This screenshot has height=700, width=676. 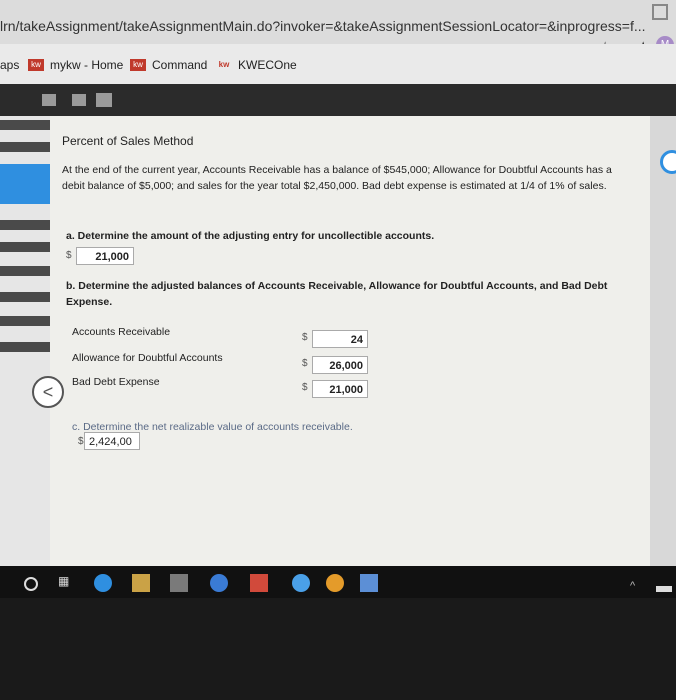 What do you see at coordinates (340, 389) in the screenshot?
I see `bad-debt-expense-input: 21,000` at bounding box center [340, 389].